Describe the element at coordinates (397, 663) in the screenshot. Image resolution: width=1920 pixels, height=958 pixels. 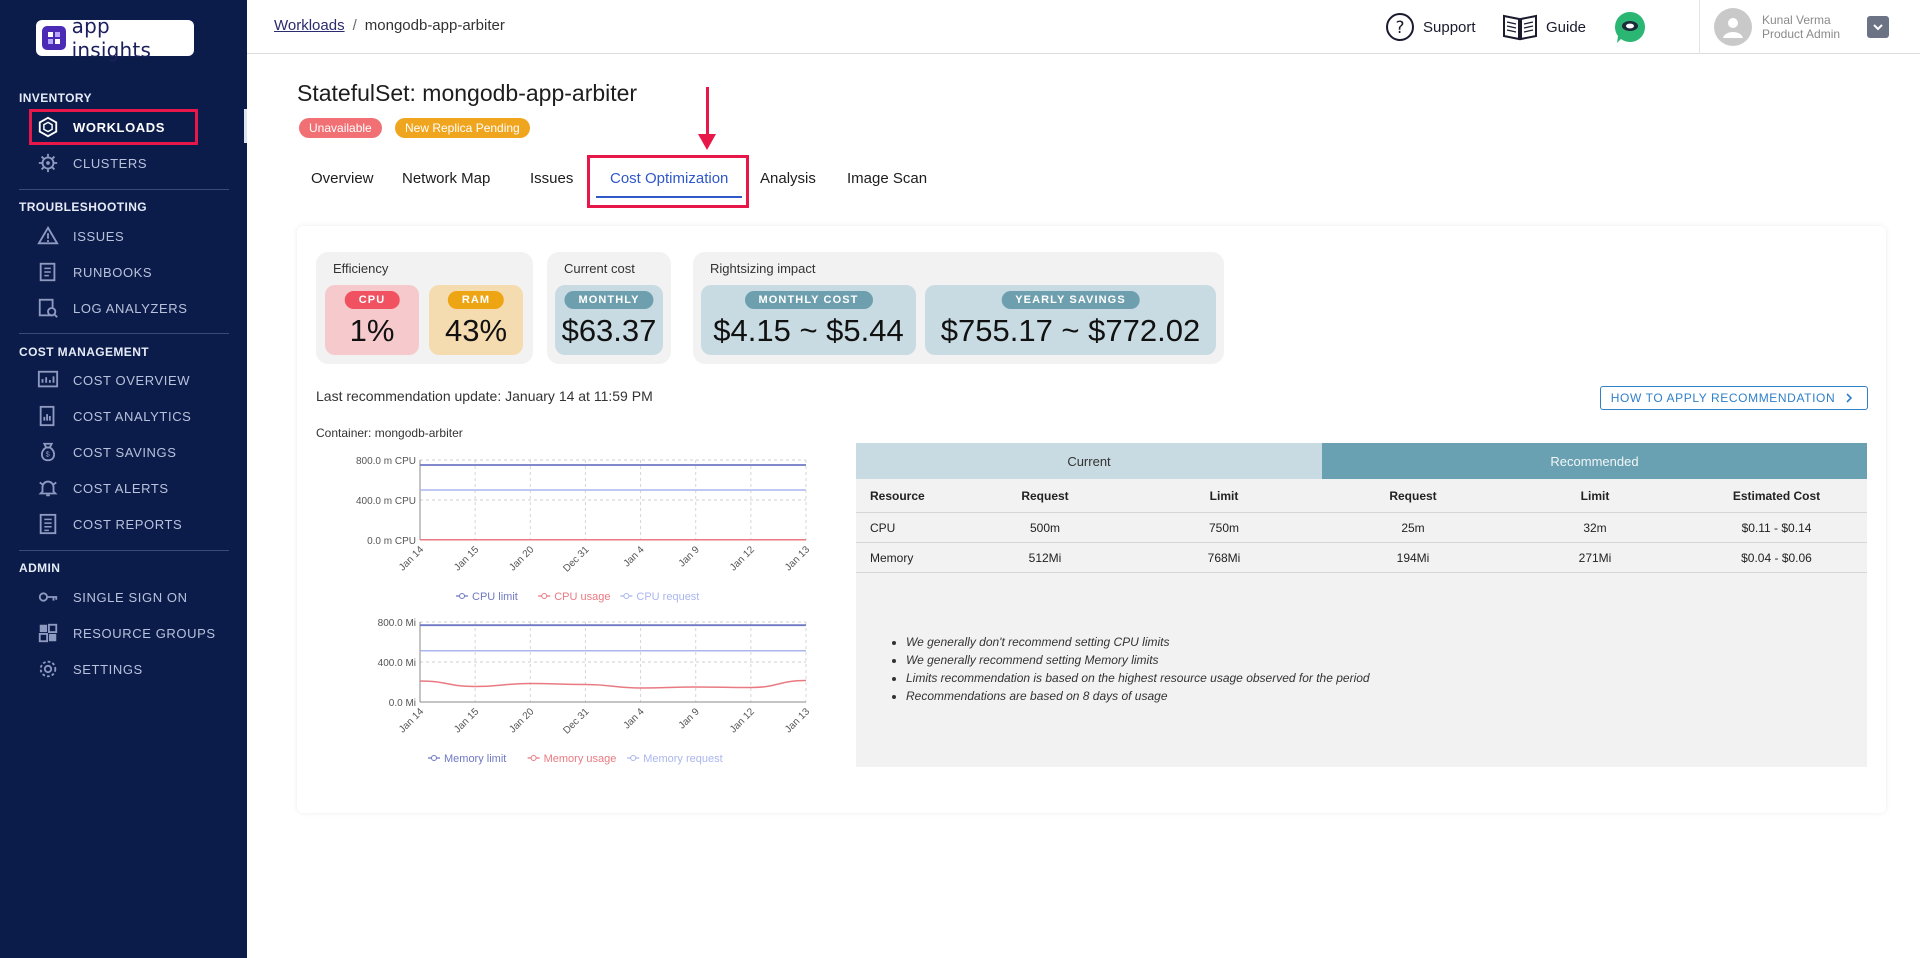
I see `y-tick-label: 400.0 Mi` at that location.